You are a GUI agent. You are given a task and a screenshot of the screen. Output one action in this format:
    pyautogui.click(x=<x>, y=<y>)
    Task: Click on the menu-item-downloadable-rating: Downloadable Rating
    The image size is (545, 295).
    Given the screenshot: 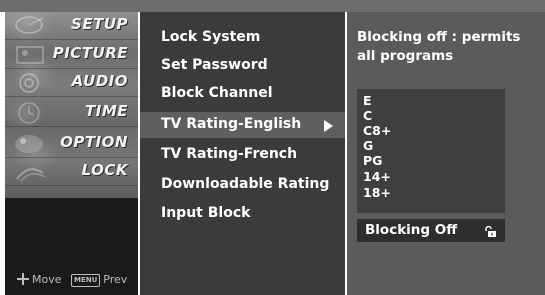 What is the action you would take?
    pyautogui.click(x=242, y=185)
    